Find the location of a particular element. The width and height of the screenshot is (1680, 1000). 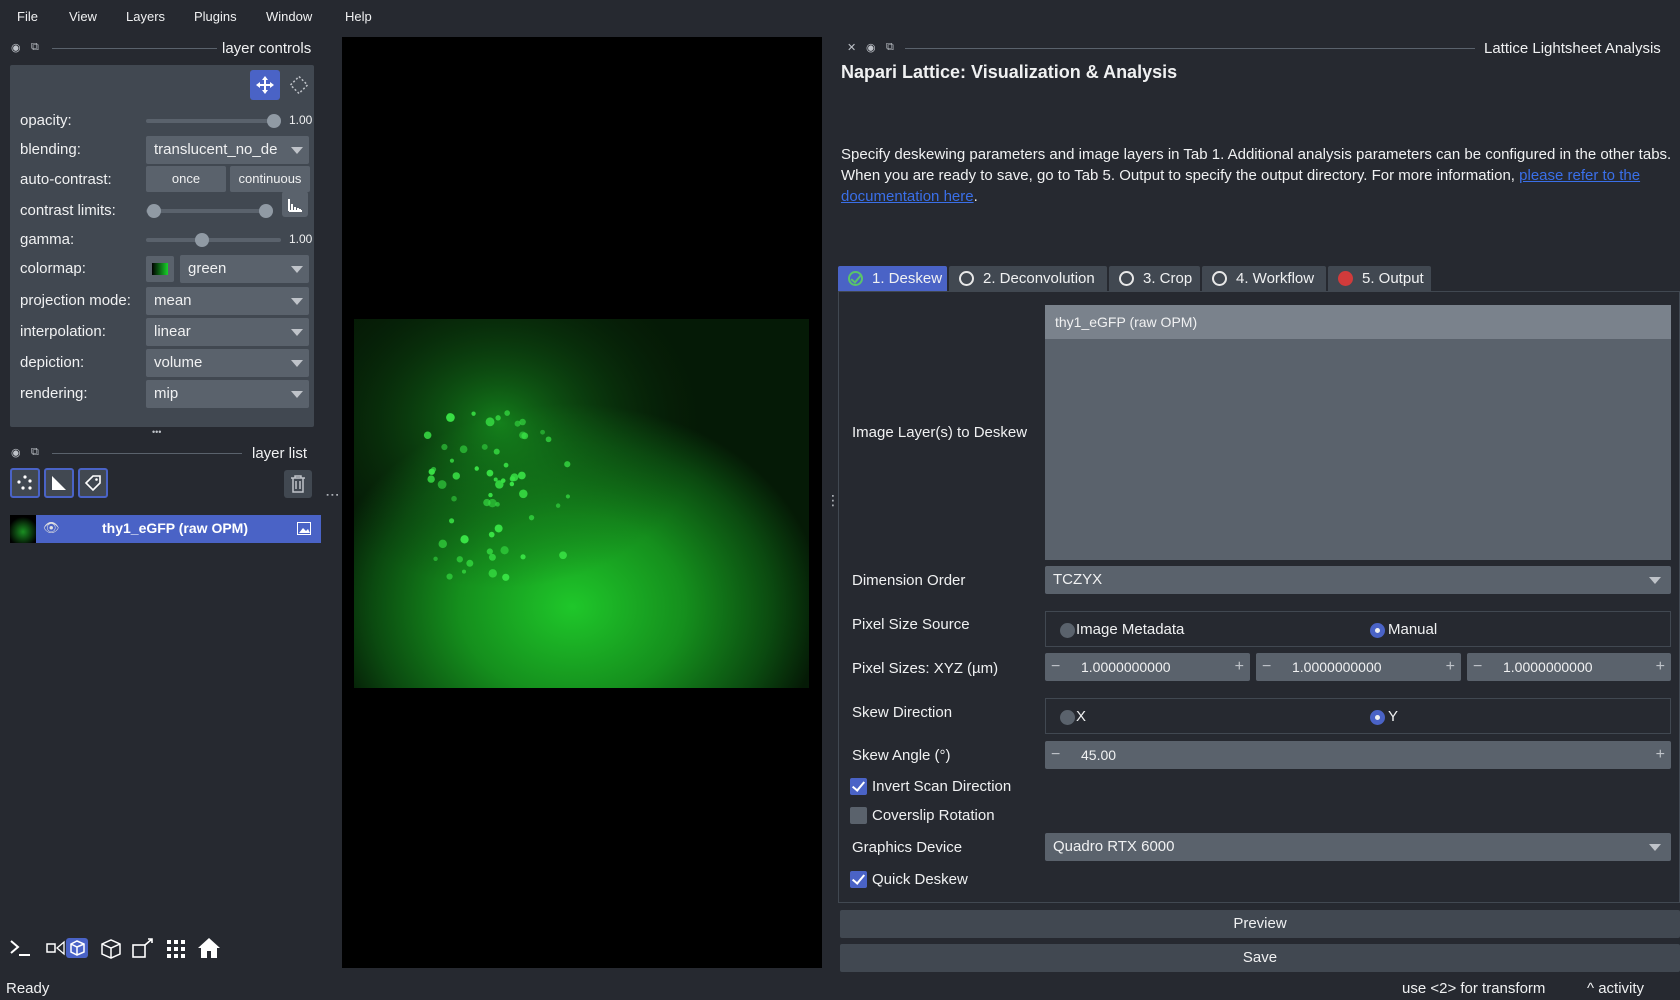

pixel-size-z-spinbox: − 1.0000000000 + is located at coordinates (1569, 667).